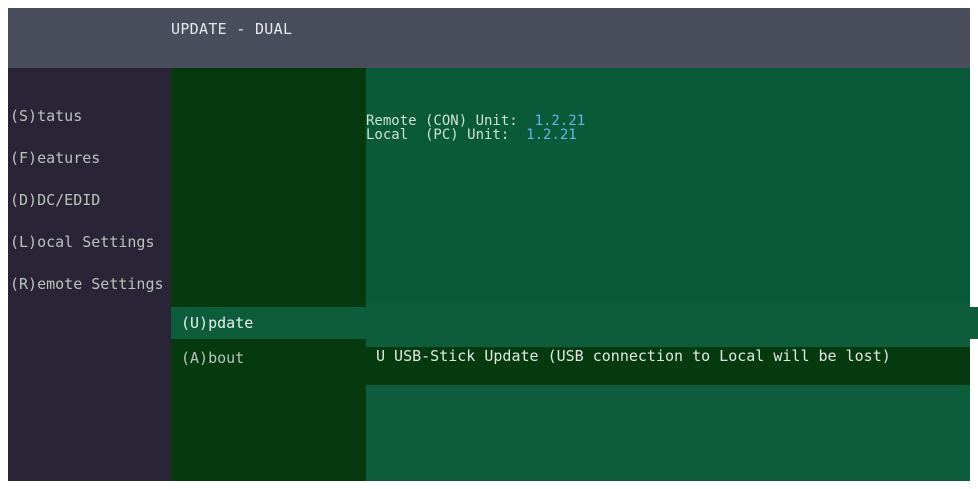  What do you see at coordinates (97, 200) in the screenshot?
I see `menu-item-ddc-edid: (D)DC/EDID` at bounding box center [97, 200].